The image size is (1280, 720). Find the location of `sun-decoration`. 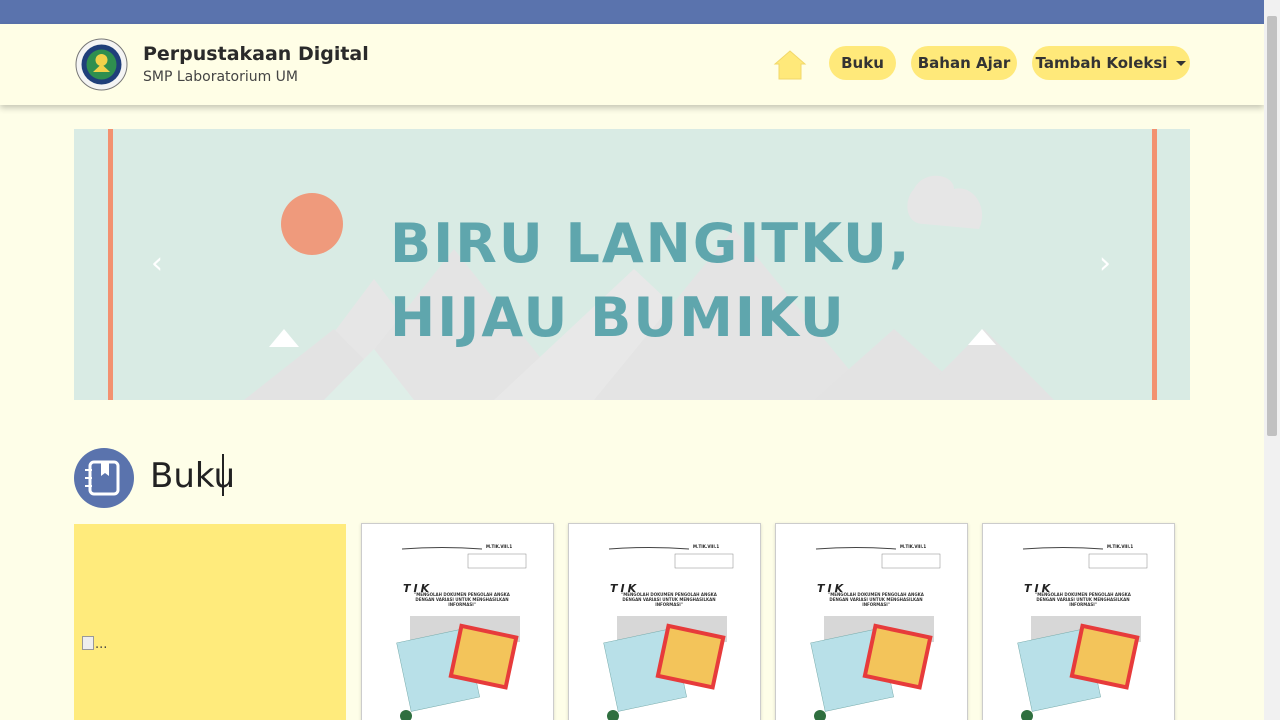

sun-decoration is located at coordinates (312, 224).